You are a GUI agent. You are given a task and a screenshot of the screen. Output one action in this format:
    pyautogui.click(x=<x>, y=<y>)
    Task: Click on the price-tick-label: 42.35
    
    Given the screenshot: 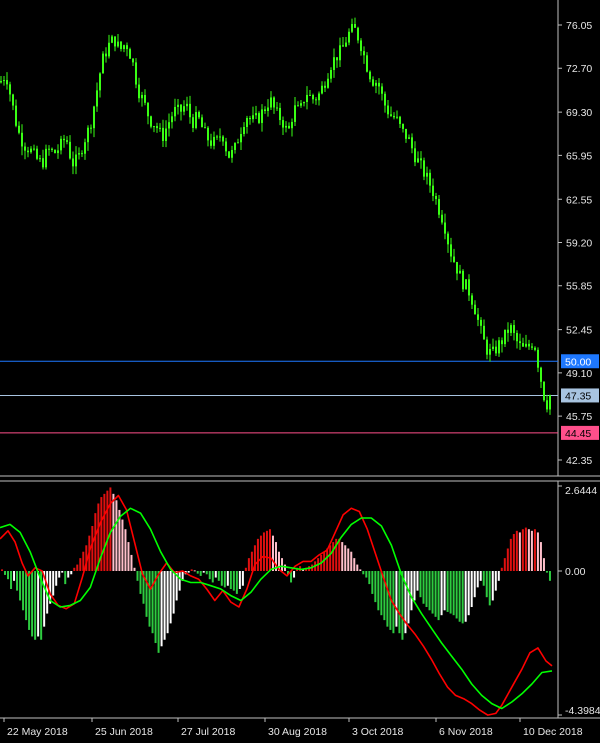 What is the action you would take?
    pyautogui.click(x=579, y=461)
    